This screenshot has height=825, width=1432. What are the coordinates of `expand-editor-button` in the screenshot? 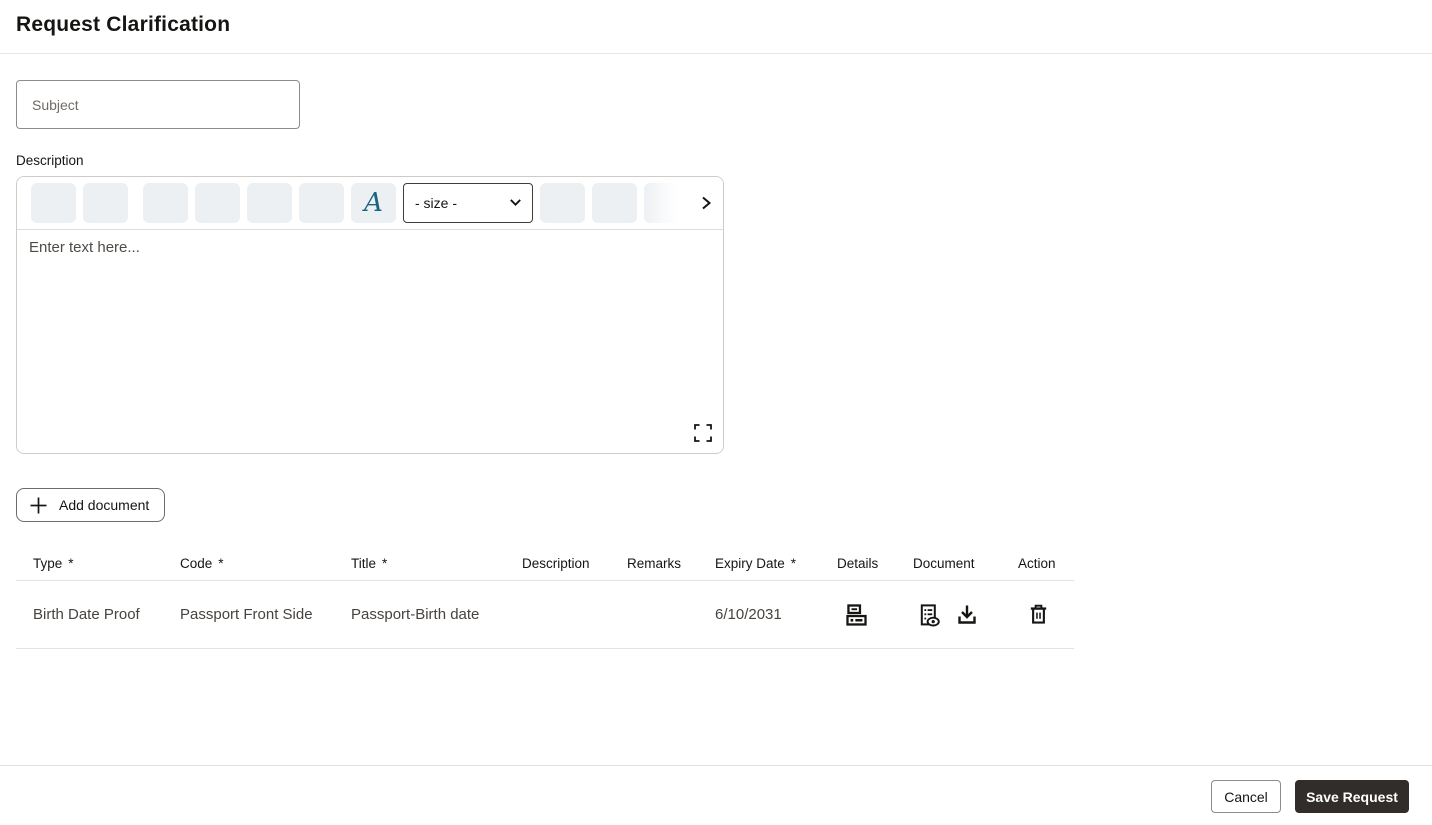 It's located at (703, 433).